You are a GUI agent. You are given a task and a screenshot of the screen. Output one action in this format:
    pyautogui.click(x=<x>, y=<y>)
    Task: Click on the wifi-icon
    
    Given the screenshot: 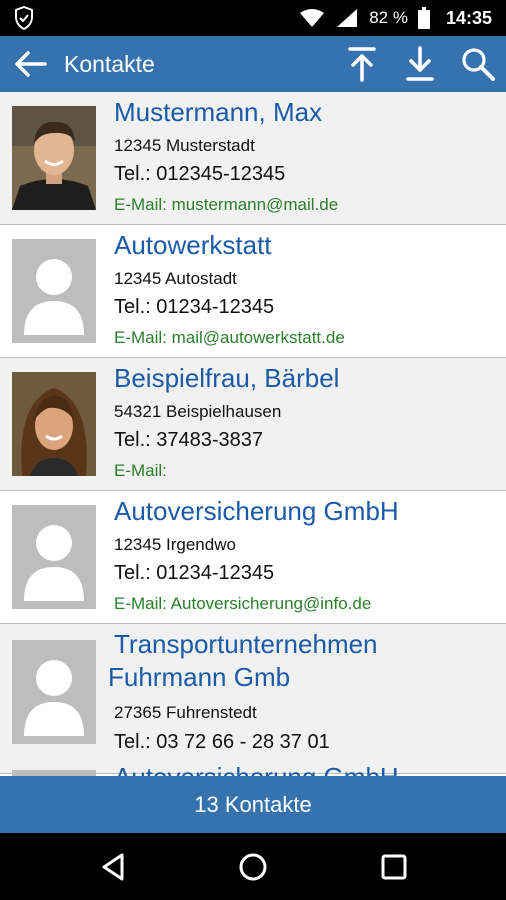 What is the action you would take?
    pyautogui.click(x=312, y=18)
    